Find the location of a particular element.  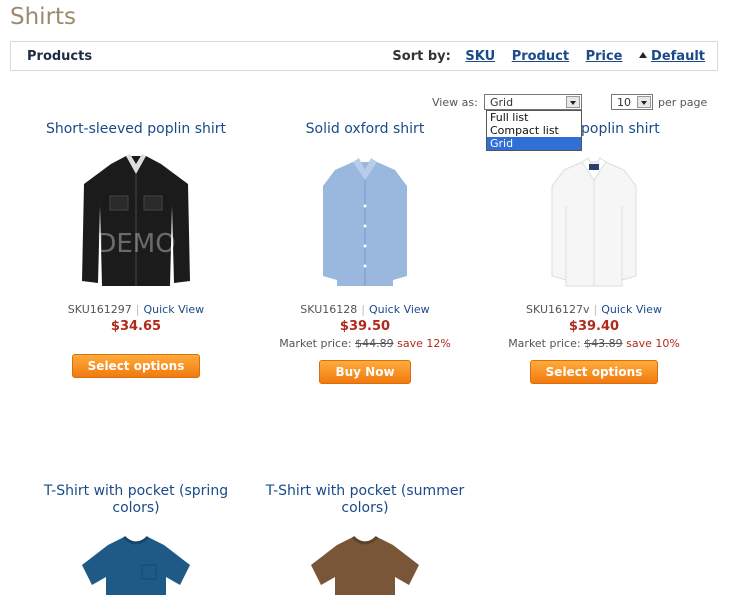

save-percent: save 10% is located at coordinates (653, 343).